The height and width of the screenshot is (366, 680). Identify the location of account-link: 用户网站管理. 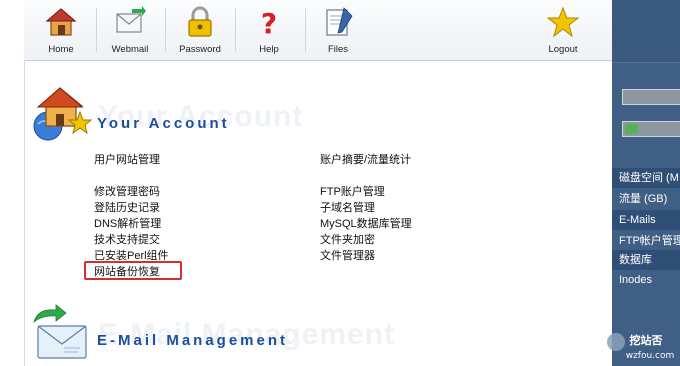
(127, 159).